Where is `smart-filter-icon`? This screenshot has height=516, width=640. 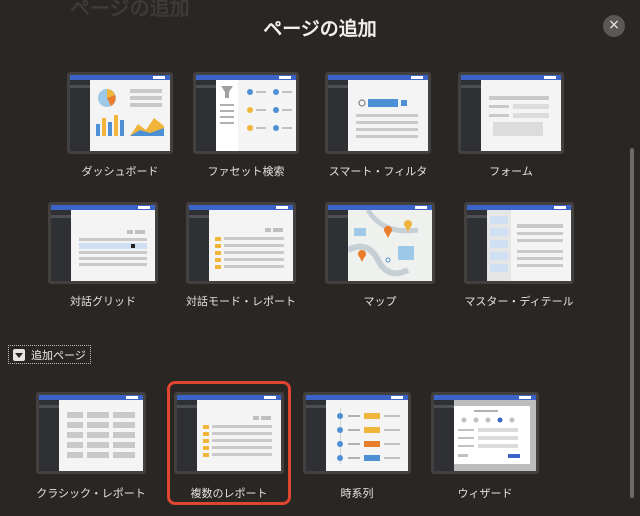
smart-filter-icon is located at coordinates (387, 118).